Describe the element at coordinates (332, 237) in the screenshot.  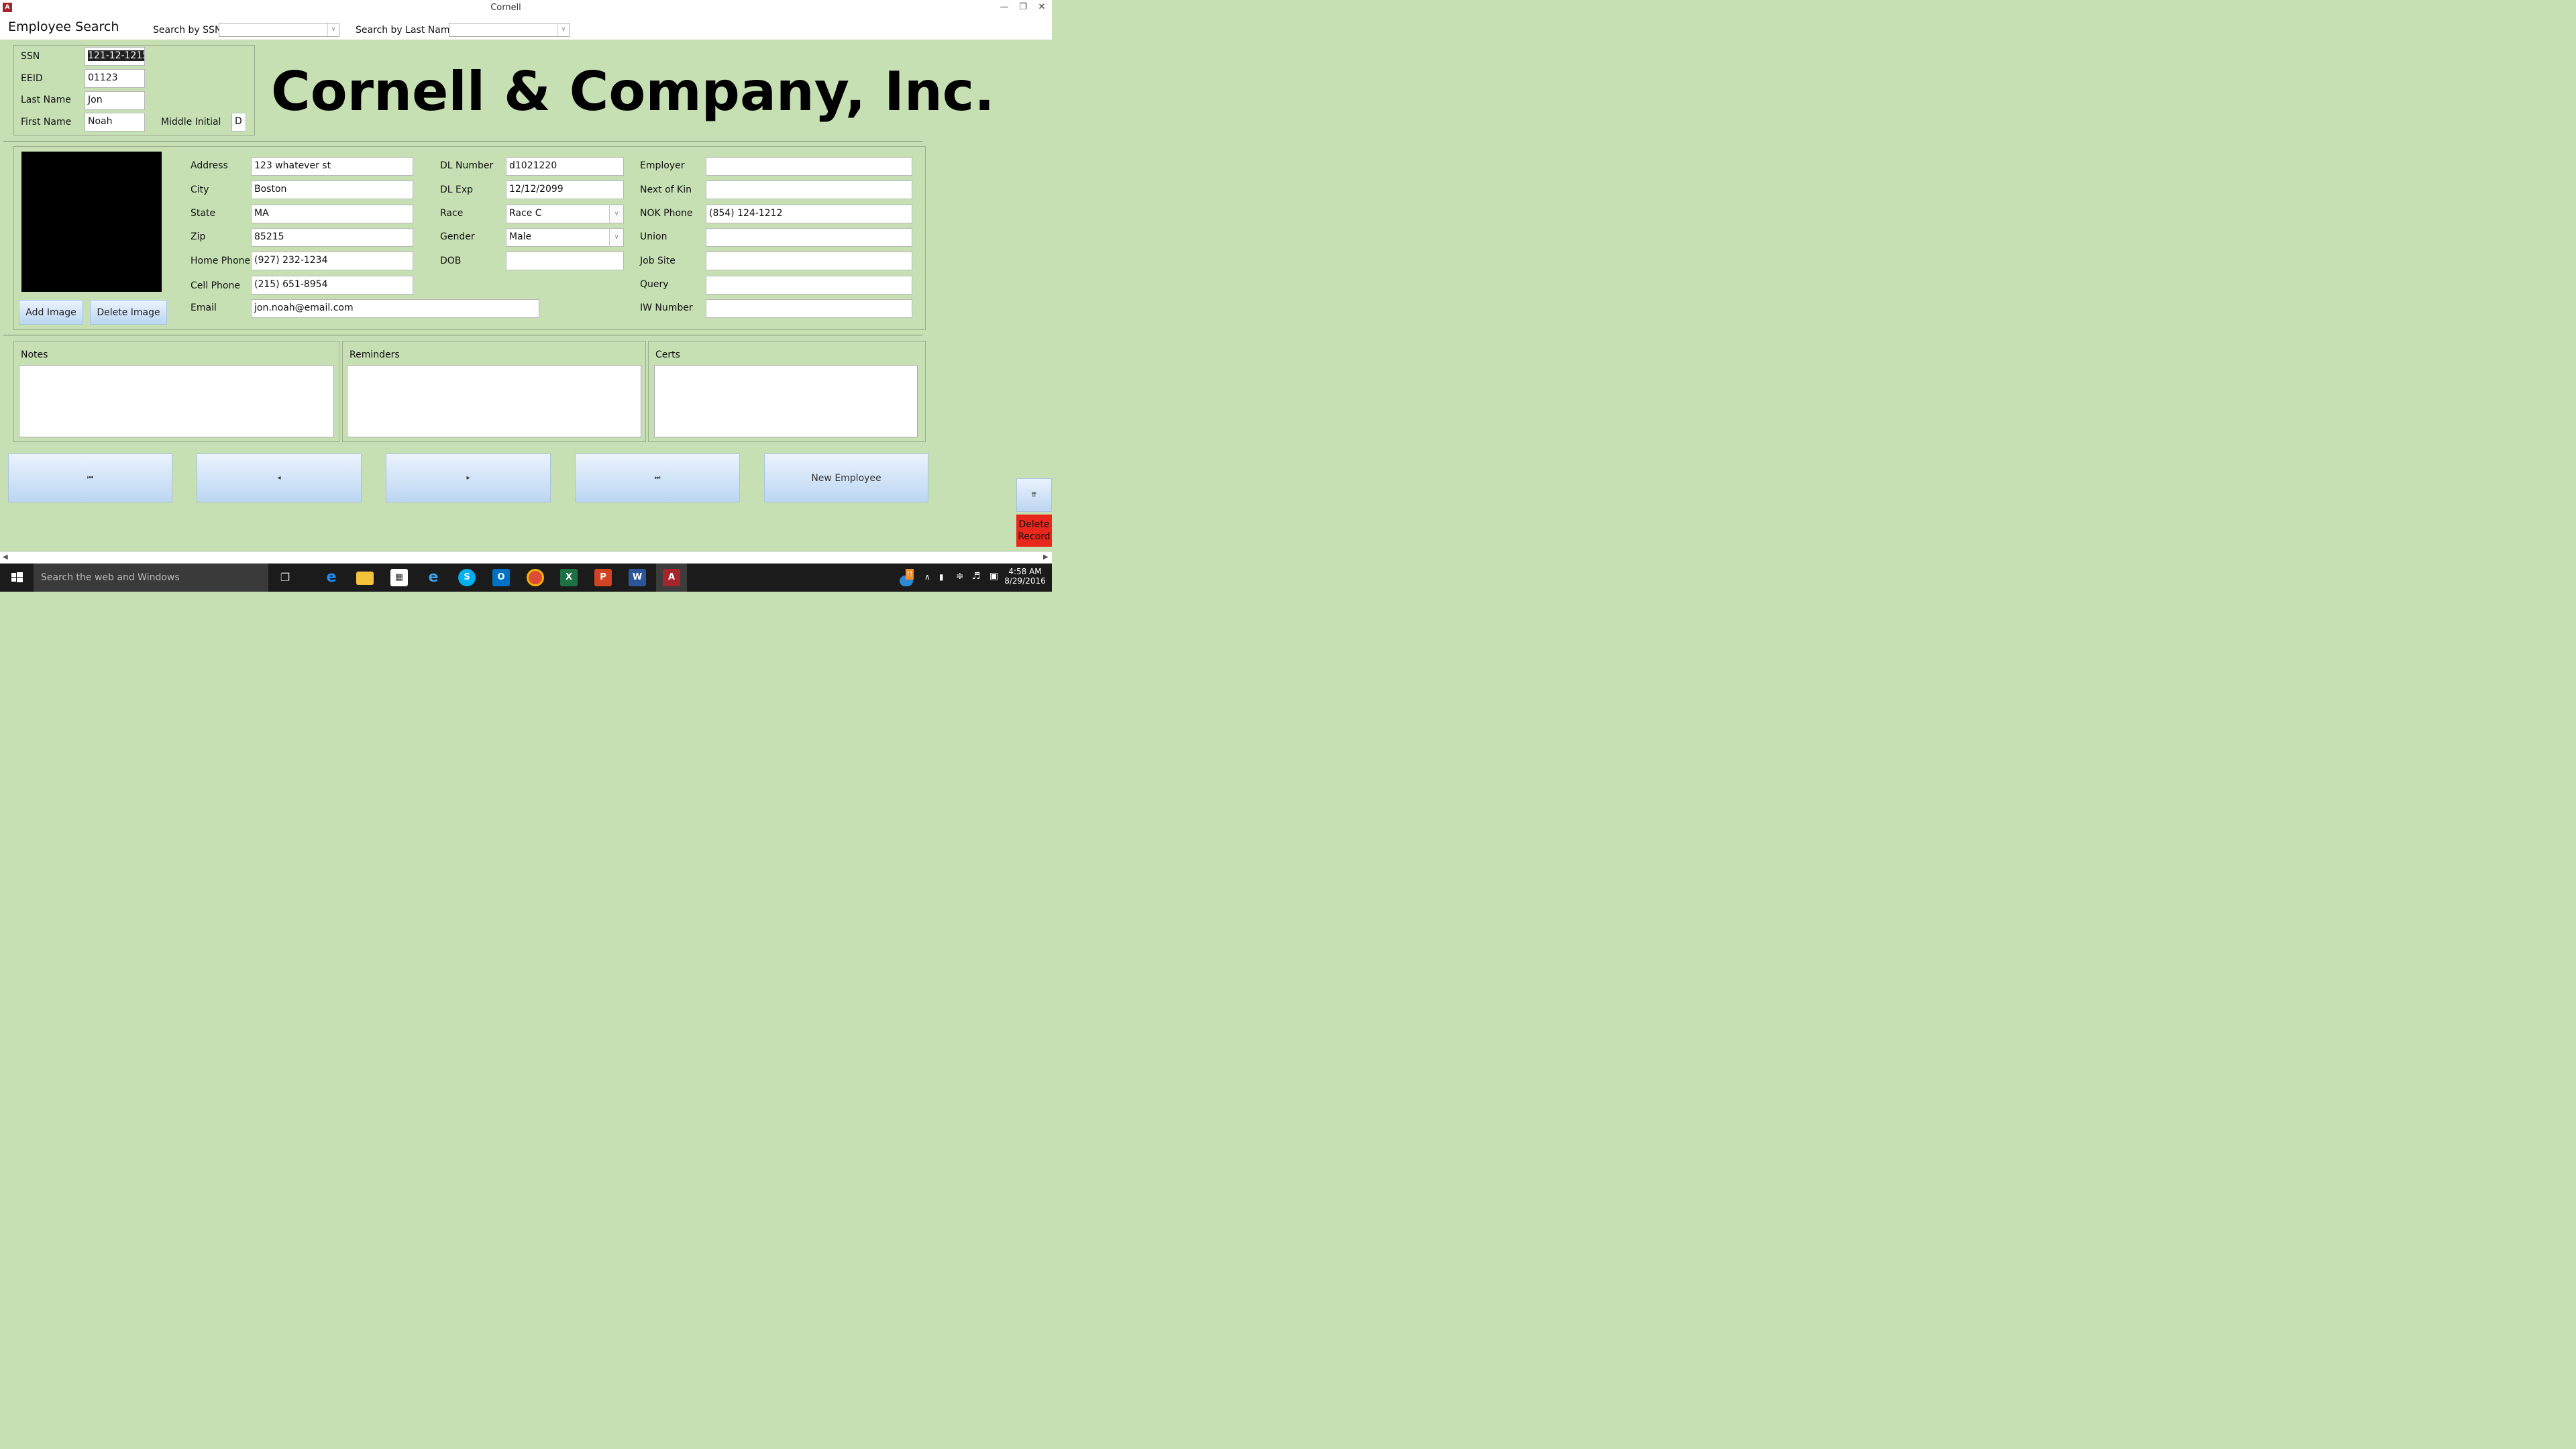
I see `zip-field: 85215` at that location.